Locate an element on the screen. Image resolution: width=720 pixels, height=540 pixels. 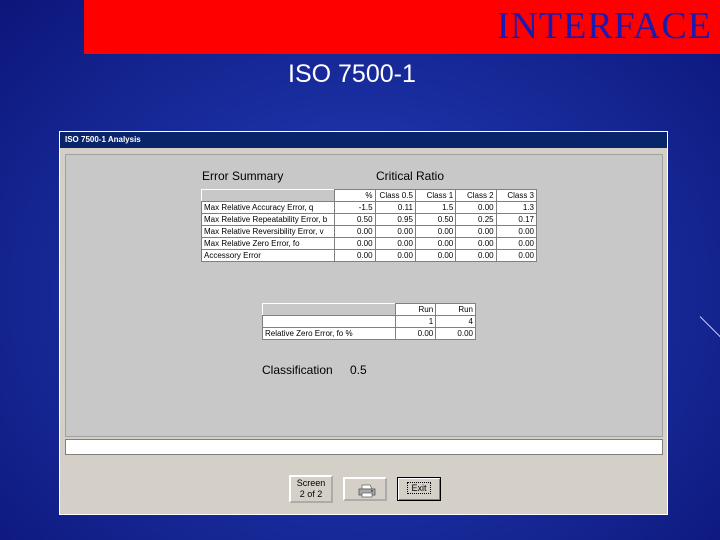
classification-label: Classification is located at coordinates (297, 370).